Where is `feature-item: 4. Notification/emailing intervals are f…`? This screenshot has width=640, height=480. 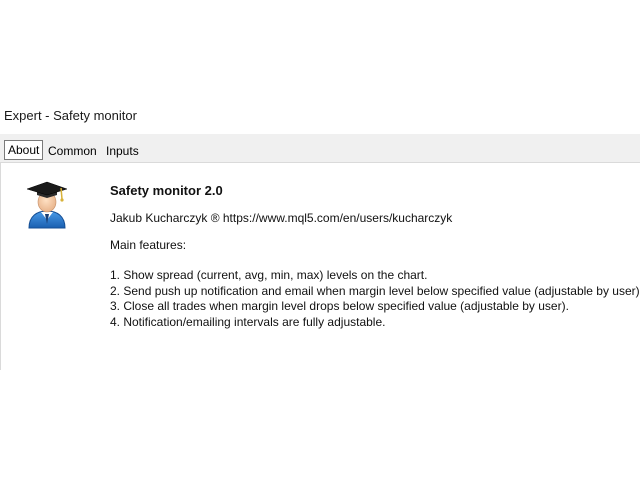
feature-item: 4. Notification/emailing intervals are f… is located at coordinates (248, 322).